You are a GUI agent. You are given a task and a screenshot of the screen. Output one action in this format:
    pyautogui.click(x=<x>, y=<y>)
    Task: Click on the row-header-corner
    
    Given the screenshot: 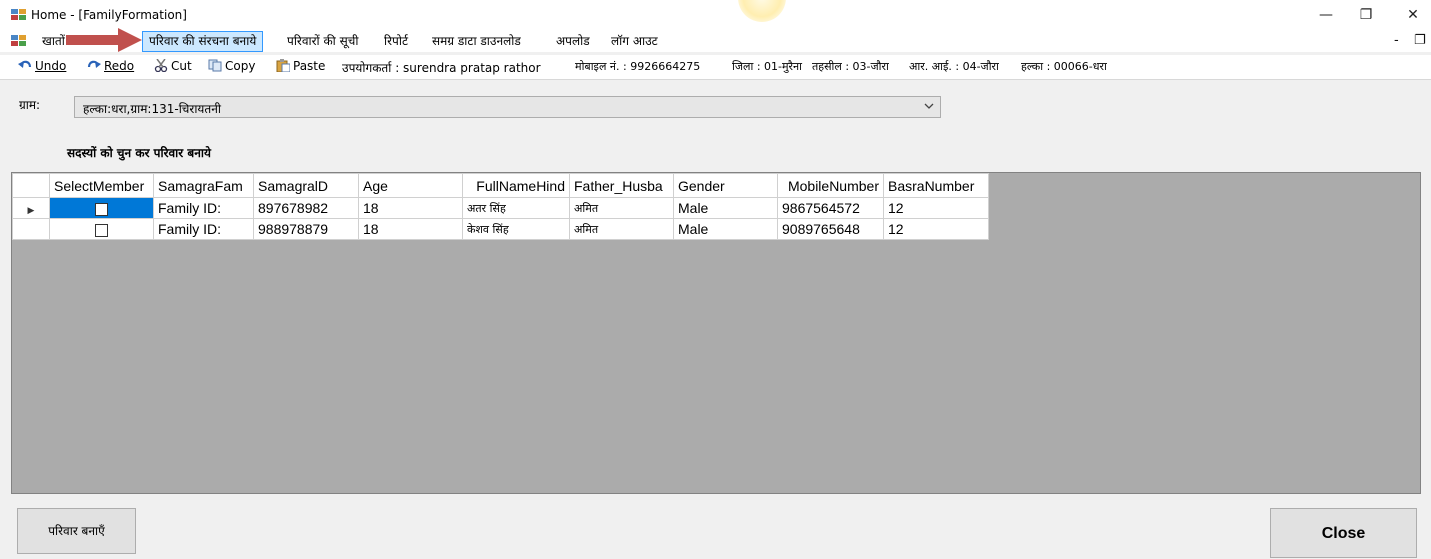 What is the action you would take?
    pyautogui.click(x=31, y=185)
    